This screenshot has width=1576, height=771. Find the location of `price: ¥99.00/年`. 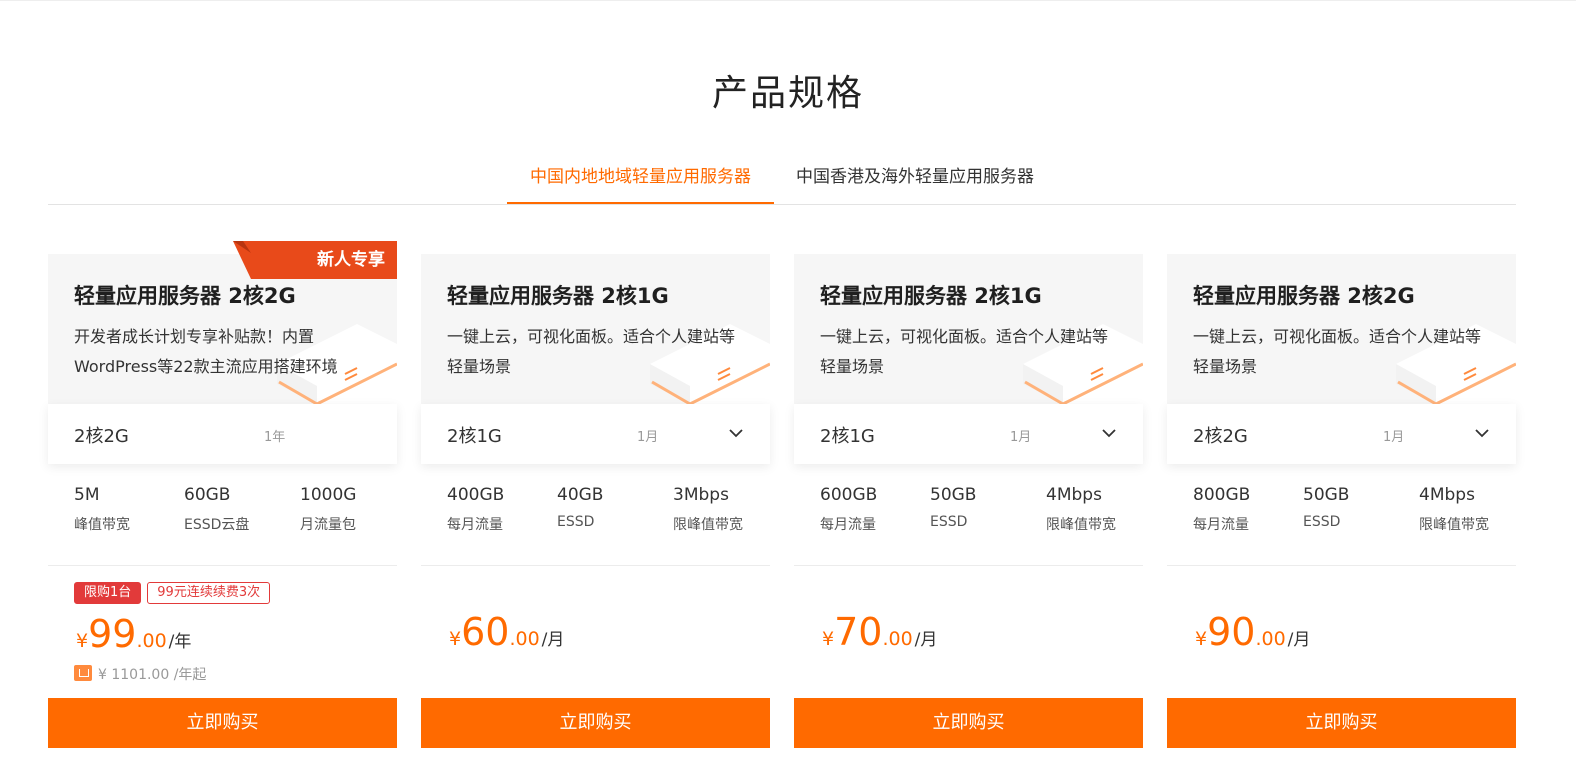

price: ¥99.00/年 is located at coordinates (133, 634).